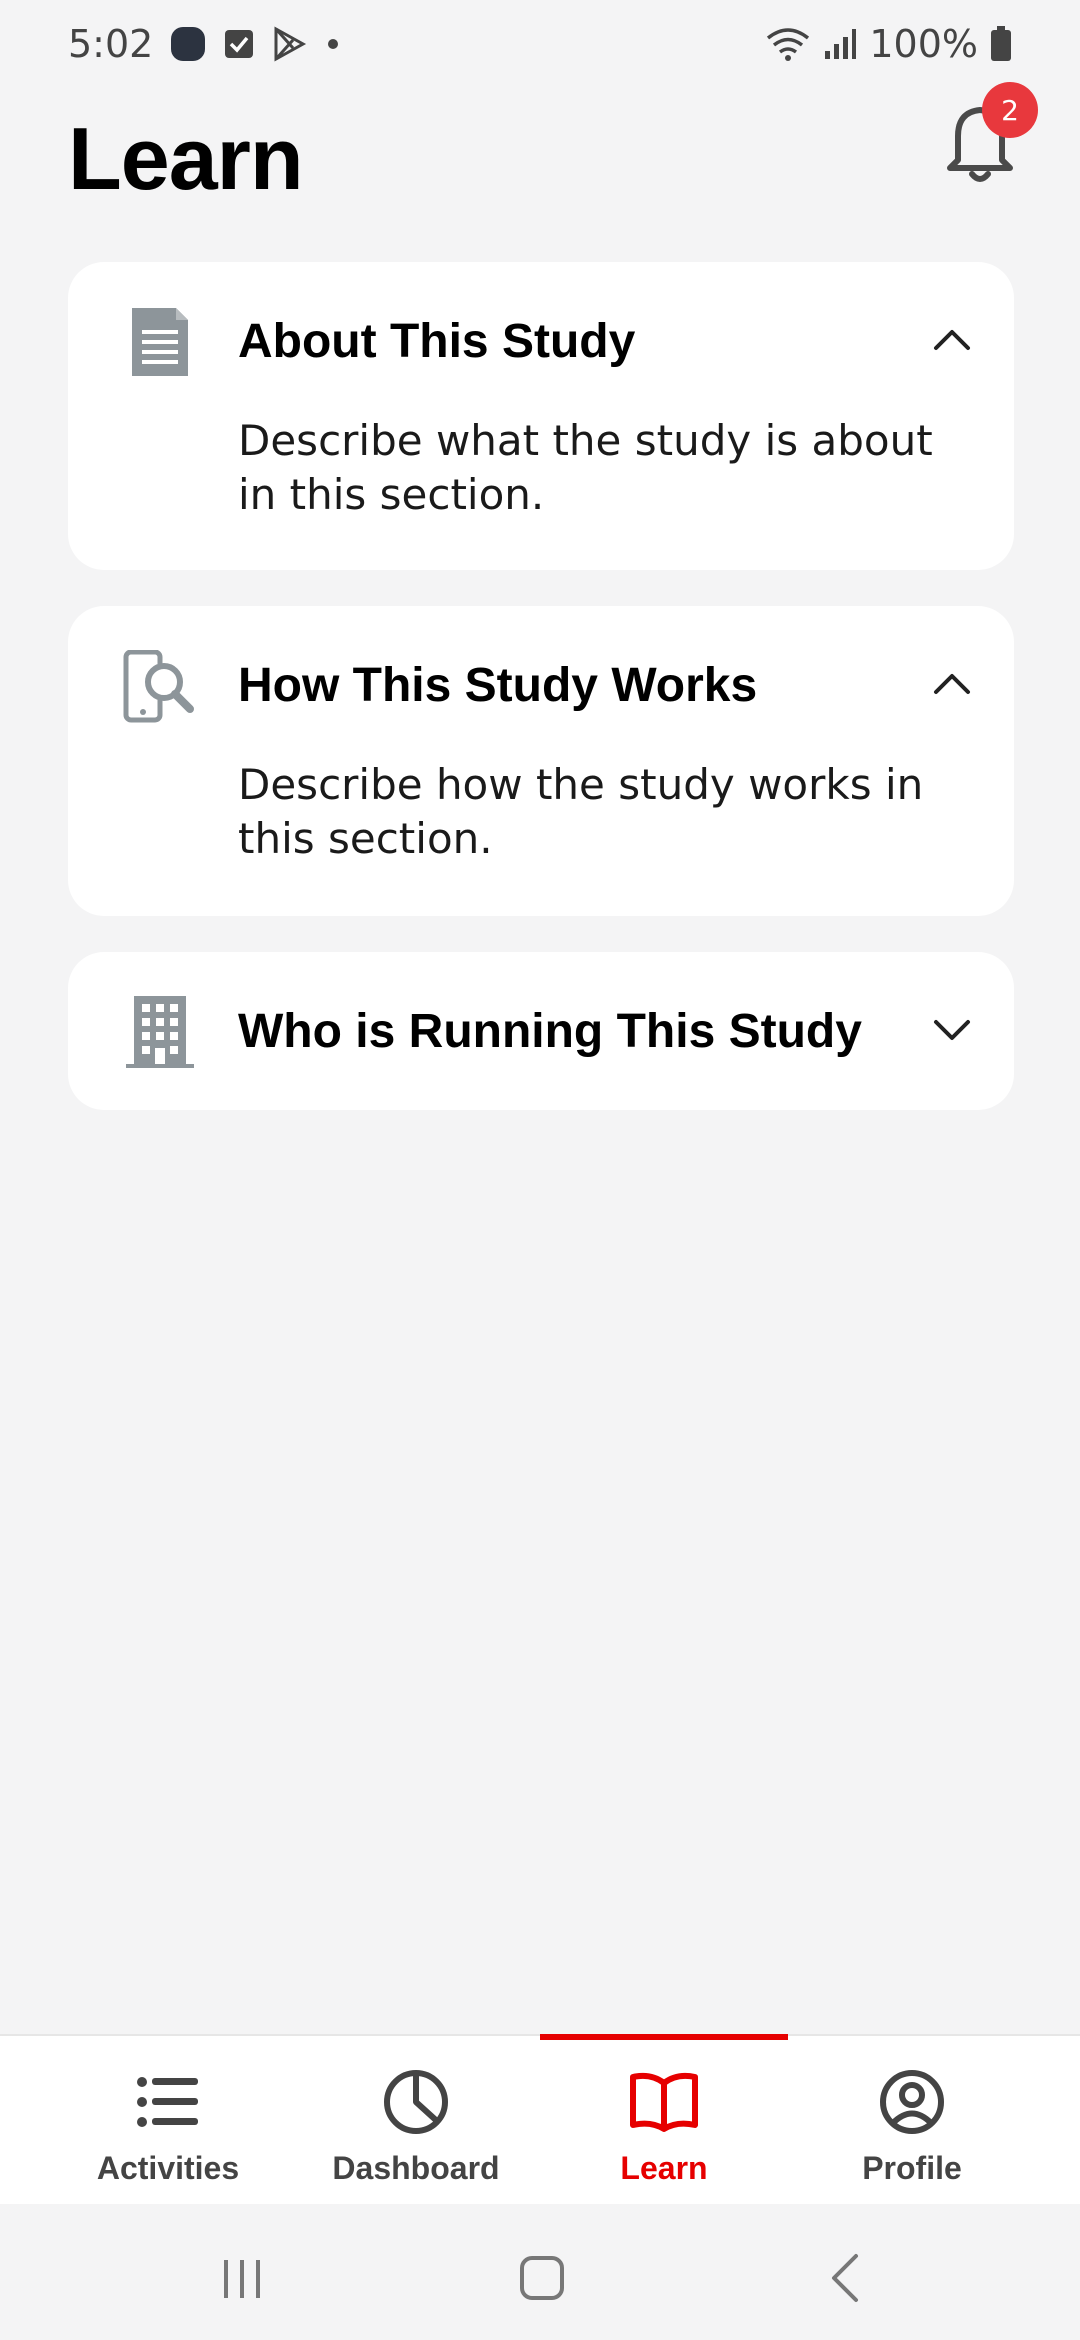 The height and width of the screenshot is (2340, 1080). Describe the element at coordinates (912, 2168) in the screenshot. I see `nav-label: Profile` at that location.